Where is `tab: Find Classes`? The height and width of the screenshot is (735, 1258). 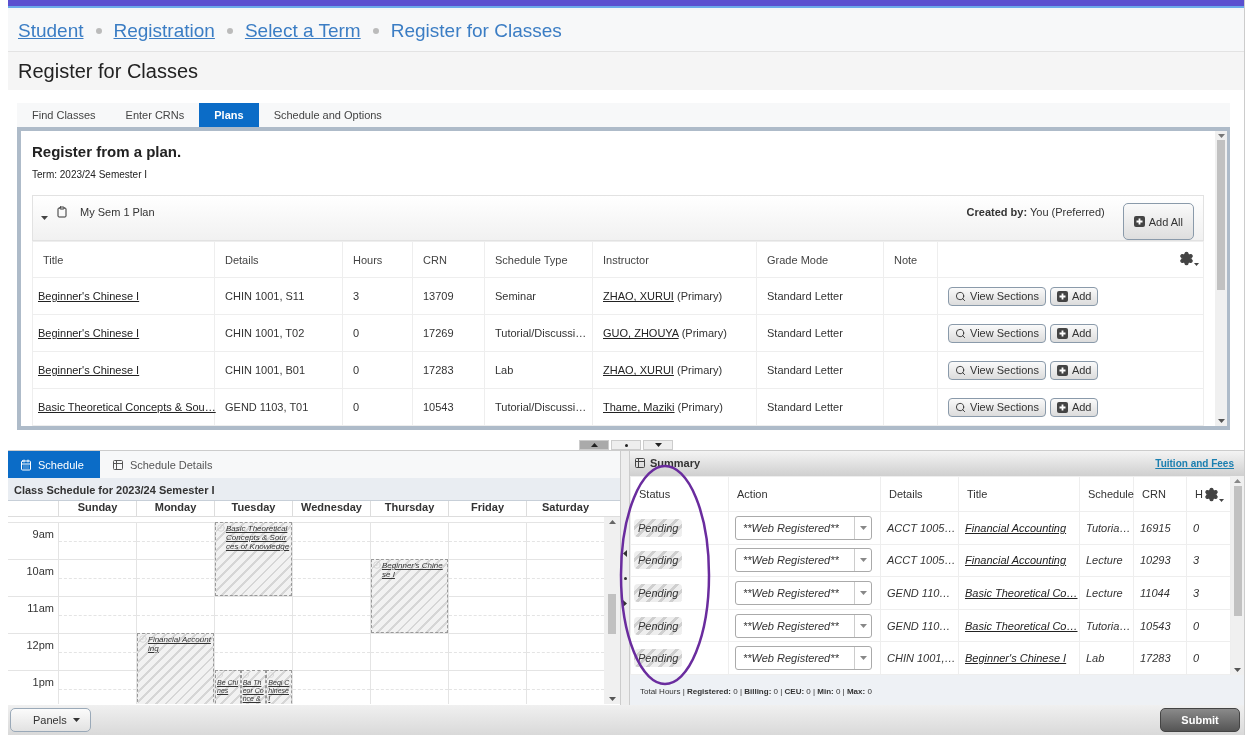 tab: Find Classes is located at coordinates (64, 115).